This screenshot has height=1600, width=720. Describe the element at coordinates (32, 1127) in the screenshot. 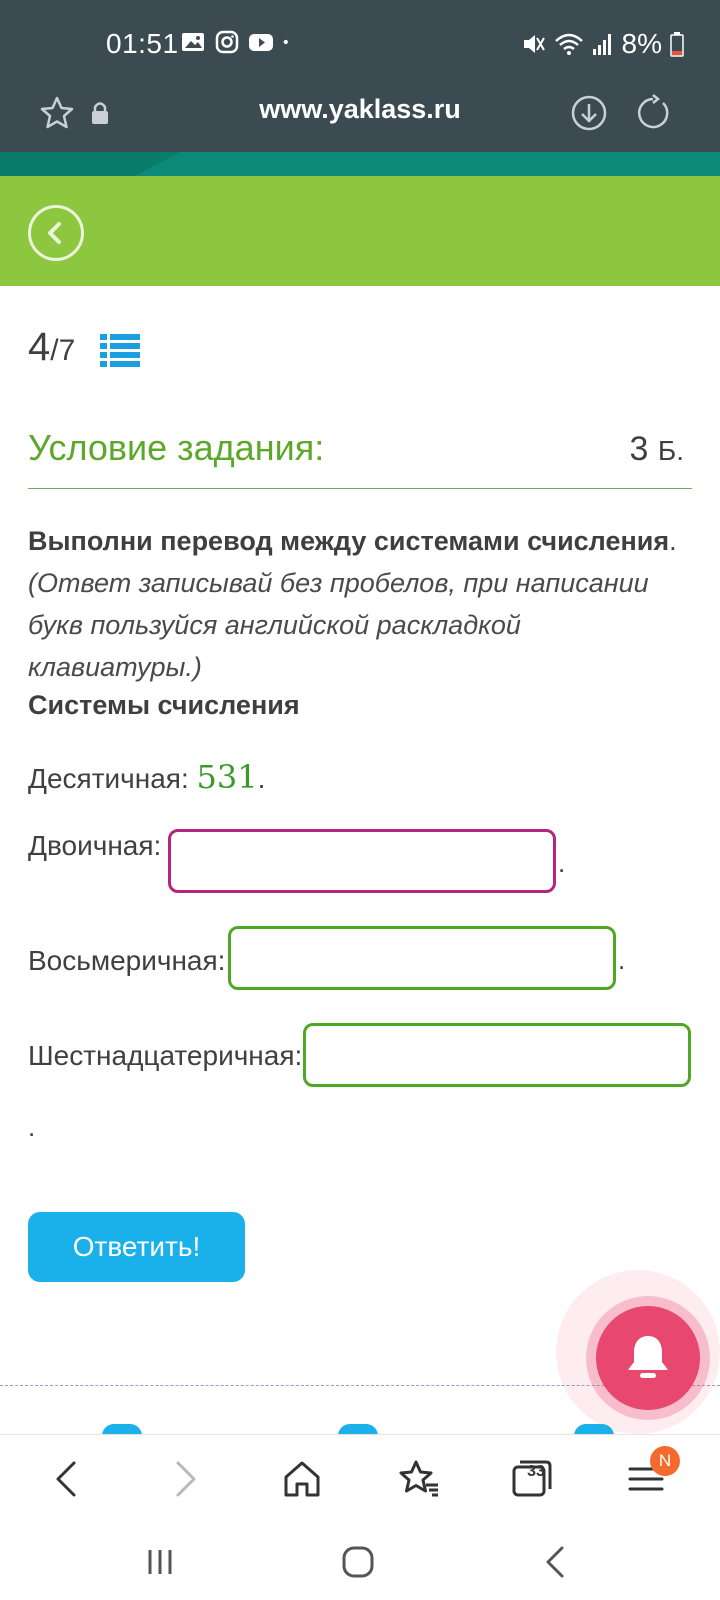

I see `hex-period: .` at that location.